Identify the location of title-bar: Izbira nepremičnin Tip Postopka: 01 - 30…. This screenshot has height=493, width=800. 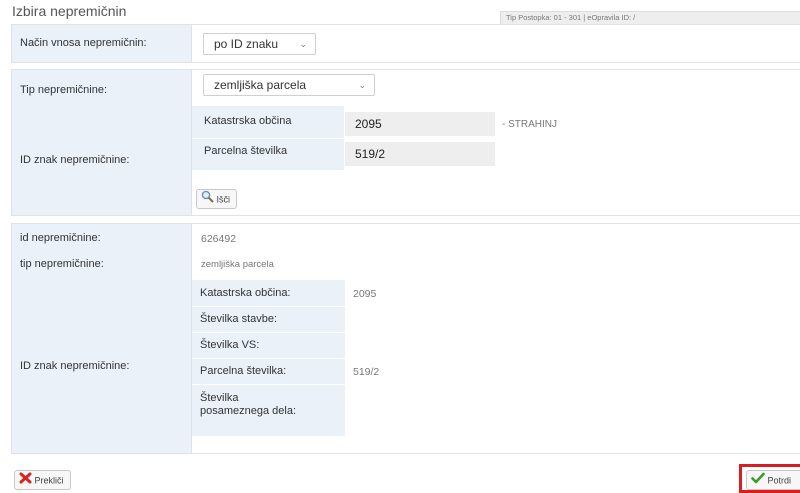
(400, 12).